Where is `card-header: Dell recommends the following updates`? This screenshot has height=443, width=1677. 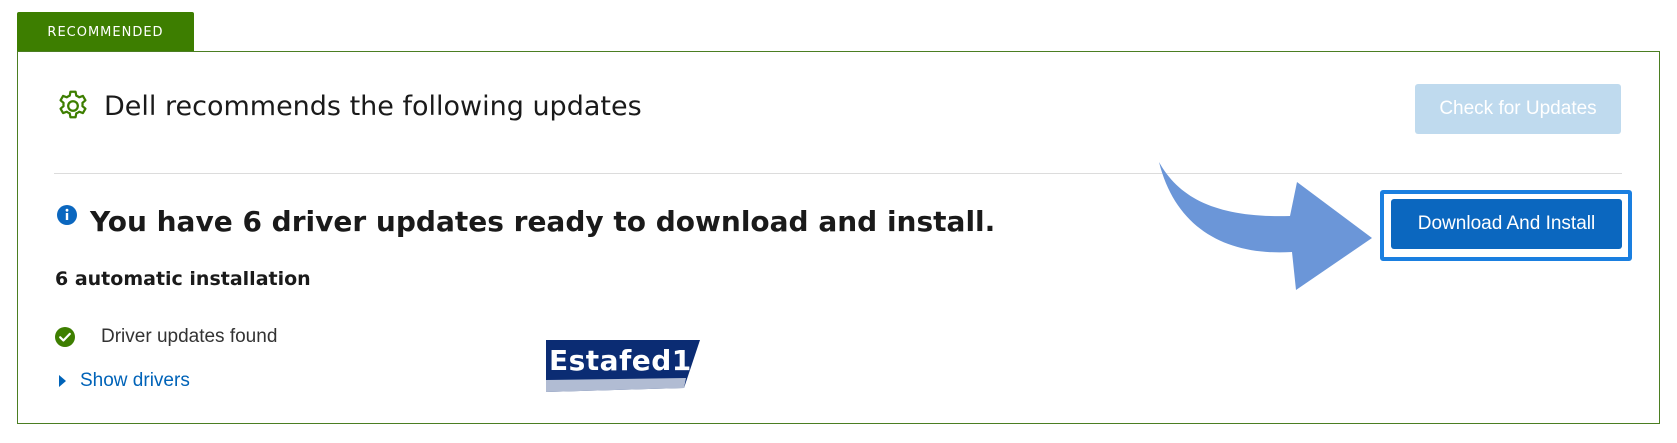 card-header: Dell recommends the following updates is located at coordinates (348, 106).